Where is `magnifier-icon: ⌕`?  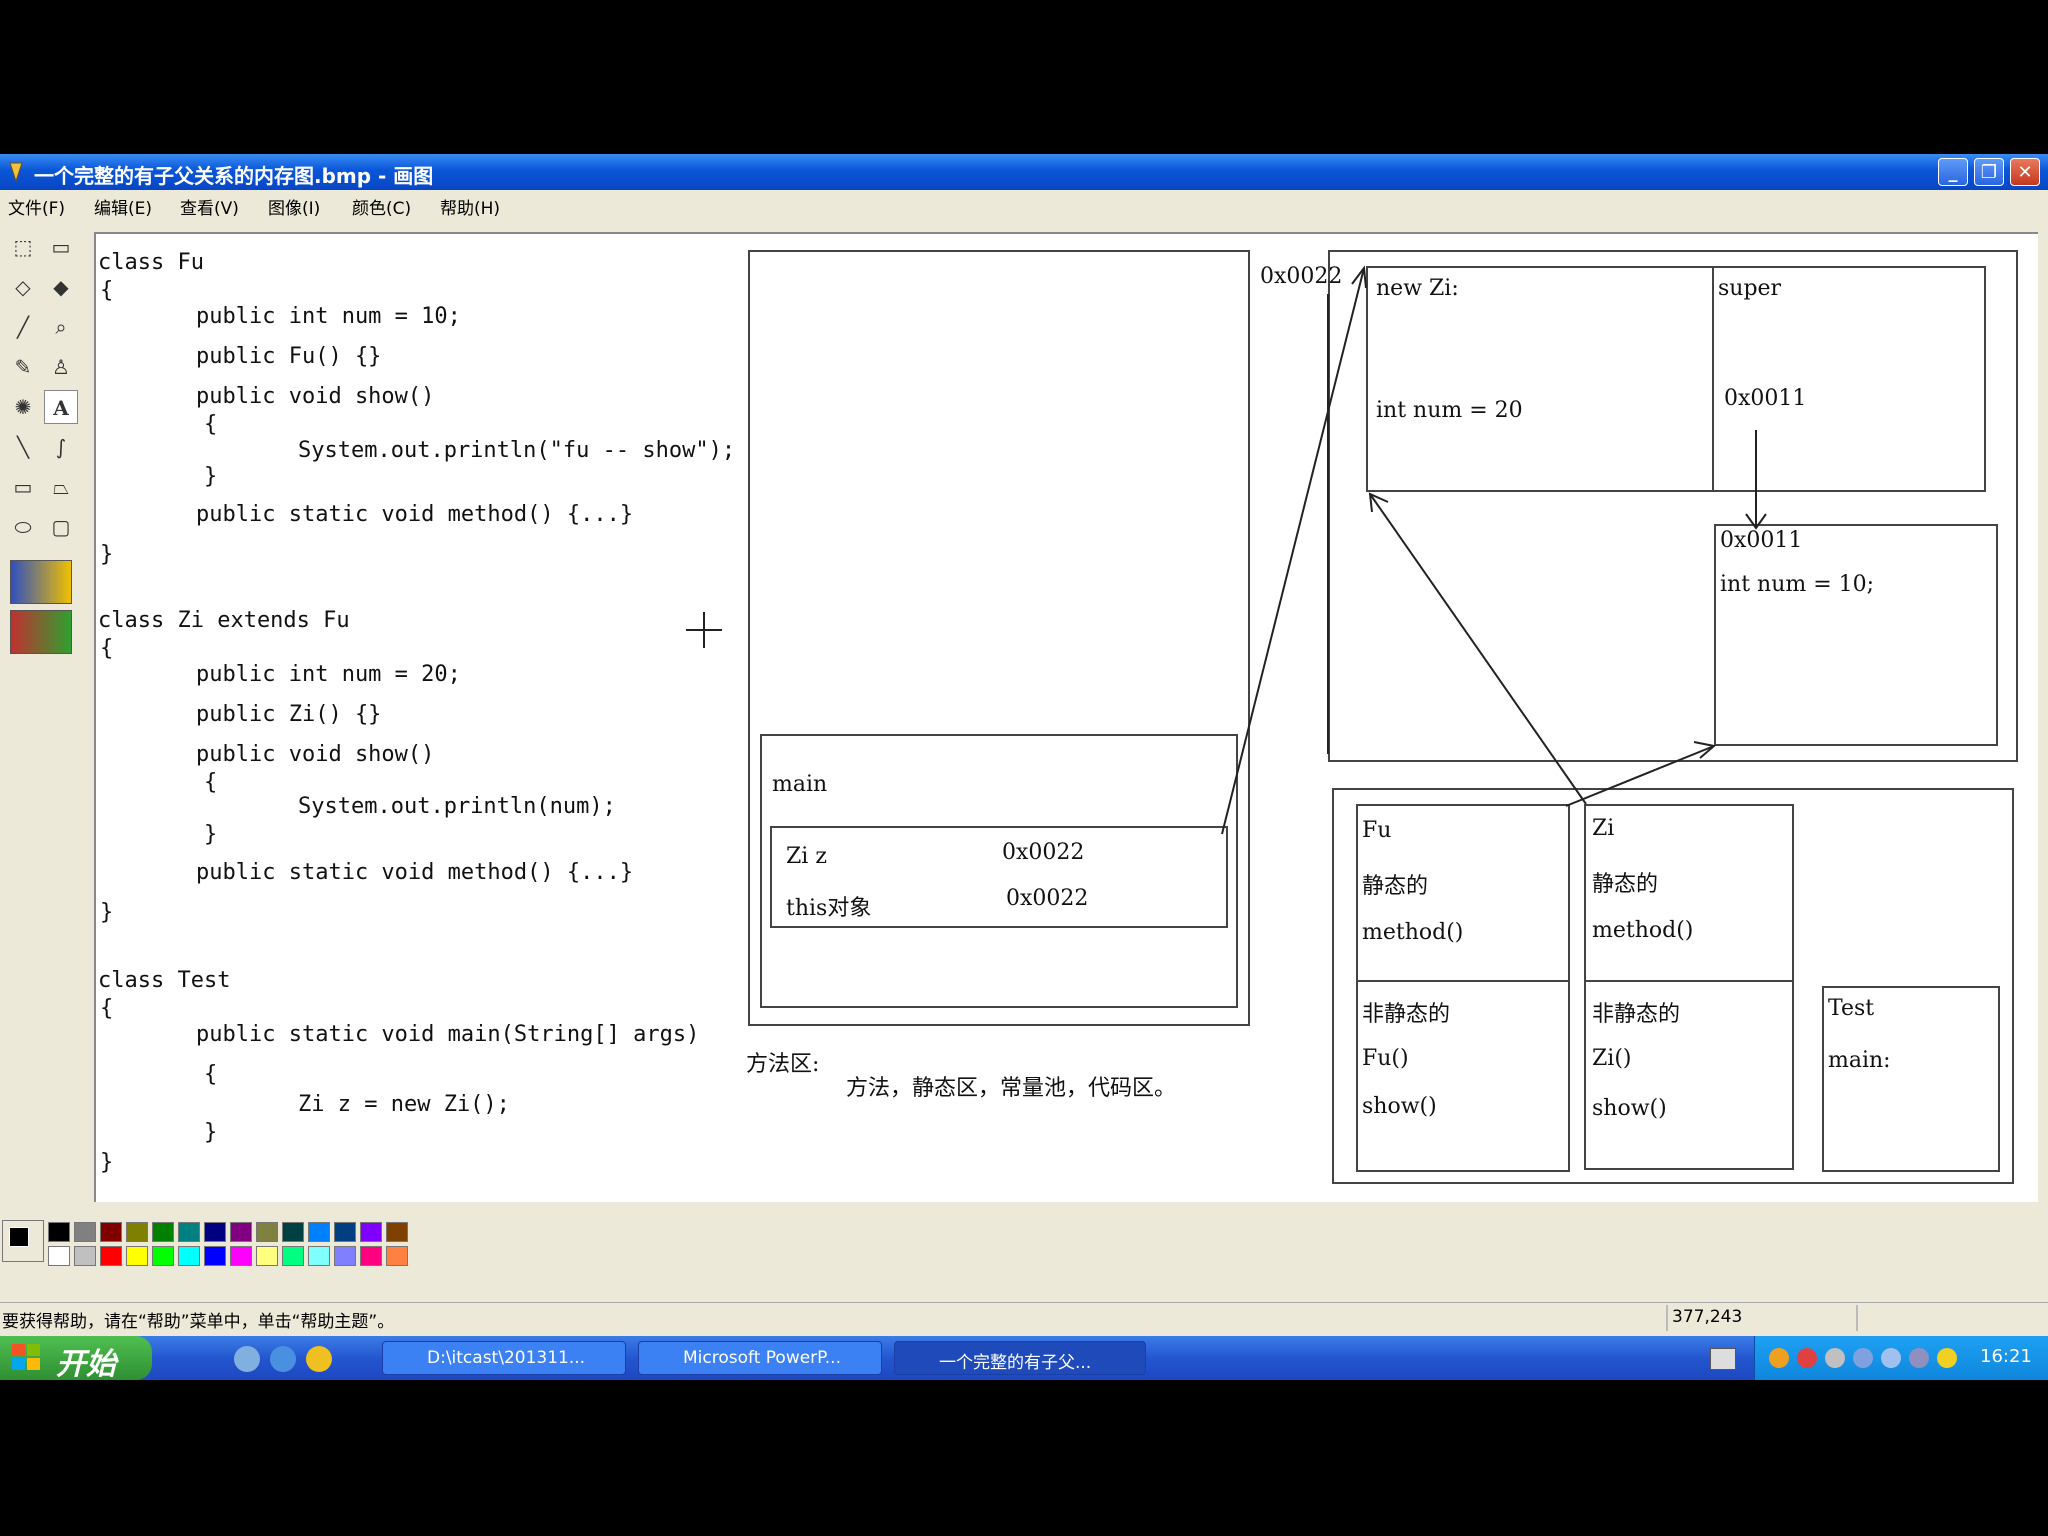 magnifier-icon: ⌕ is located at coordinates (61, 327).